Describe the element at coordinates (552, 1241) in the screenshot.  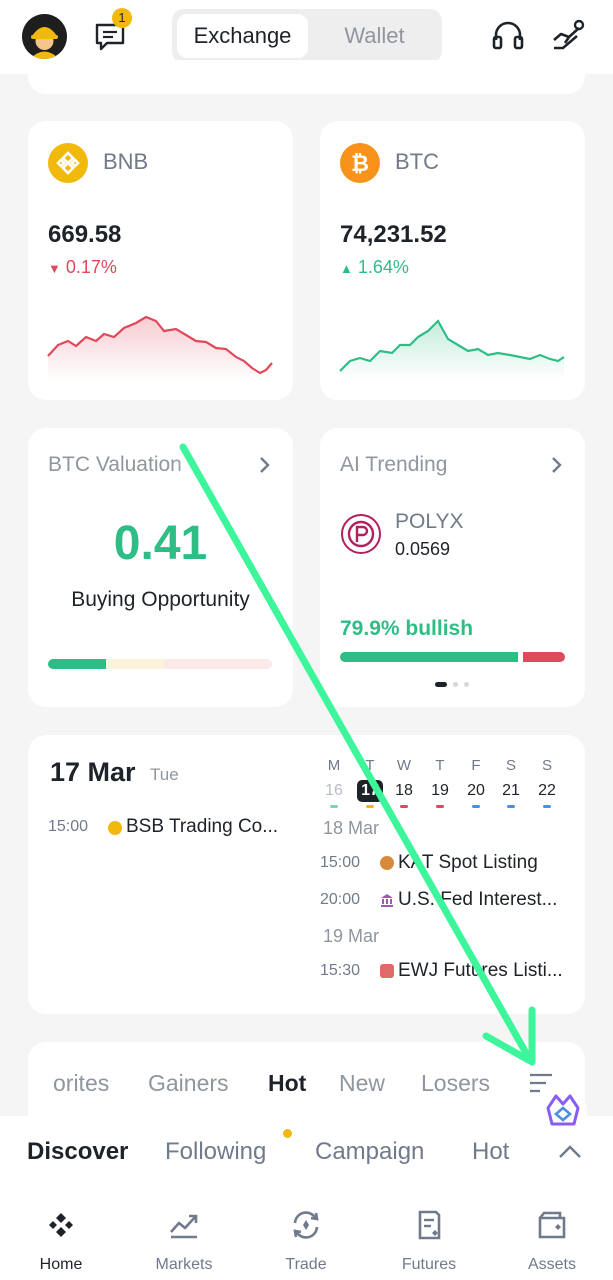
I see `nav-assets: Assets` at that location.